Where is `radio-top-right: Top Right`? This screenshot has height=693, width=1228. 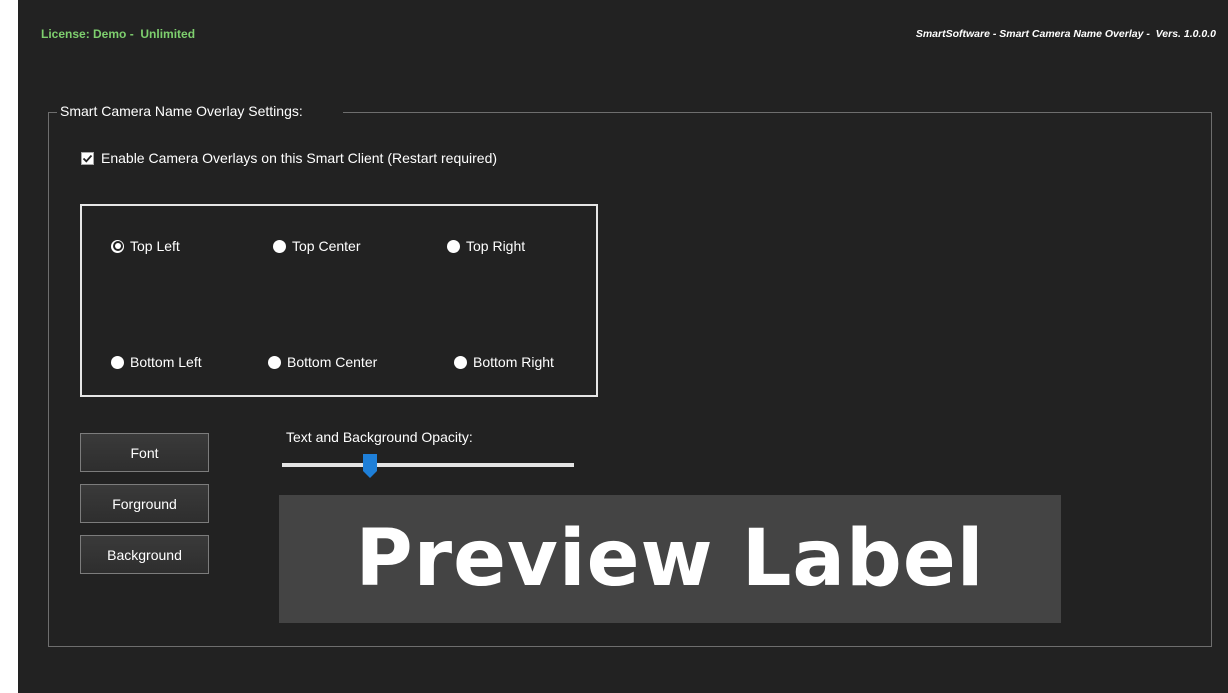 radio-top-right: Top Right is located at coordinates (486, 246).